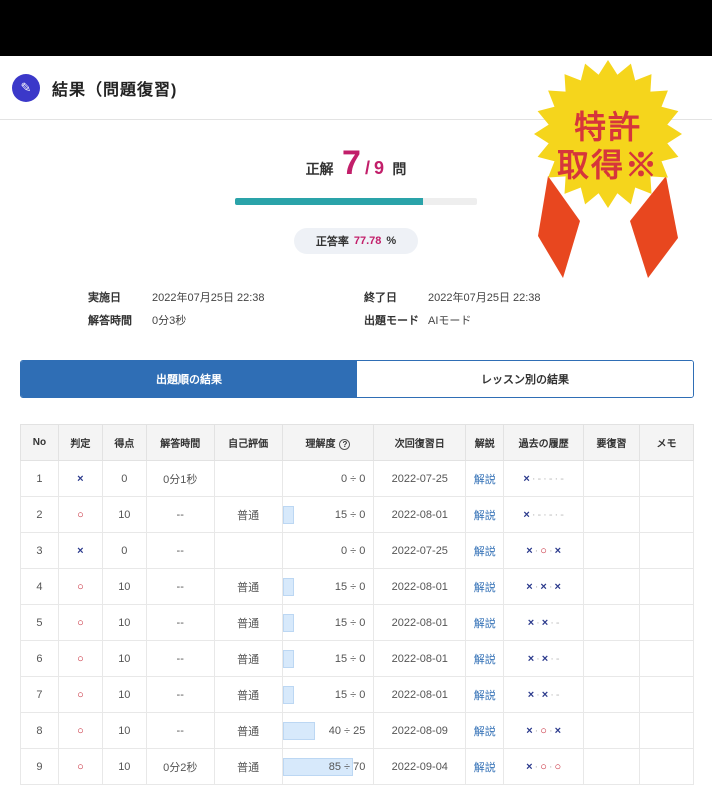 This screenshot has width=712, height=793. Describe the element at coordinates (380, 298) in the screenshot. I see `meta-end-label: 終了日` at that location.